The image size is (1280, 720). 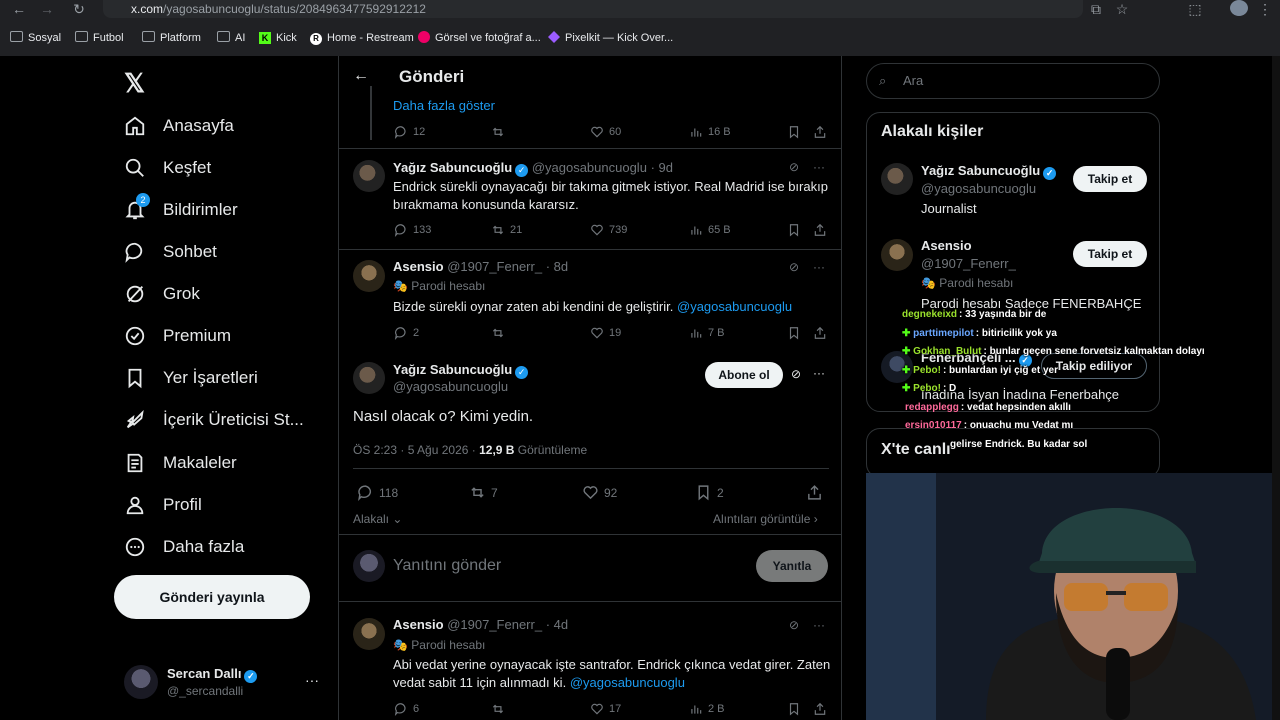 What do you see at coordinates (141, 682) in the screenshot?
I see `account-avatar` at bounding box center [141, 682].